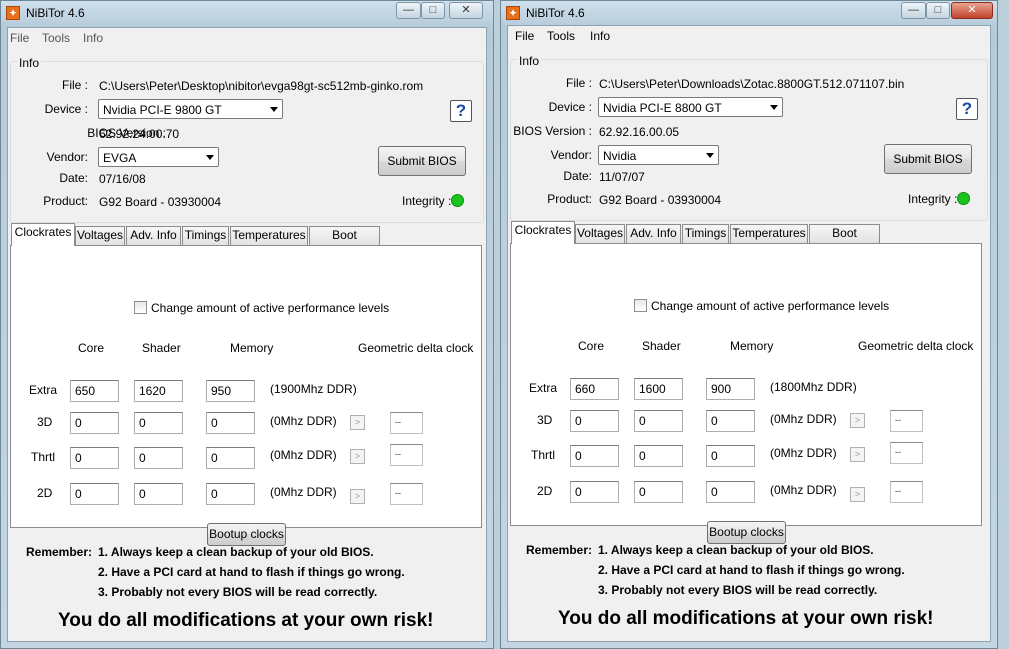 This screenshot has width=1009, height=649. Describe the element at coordinates (749, 36) in the screenshot. I see `menu-bar: File Tools Info` at that location.